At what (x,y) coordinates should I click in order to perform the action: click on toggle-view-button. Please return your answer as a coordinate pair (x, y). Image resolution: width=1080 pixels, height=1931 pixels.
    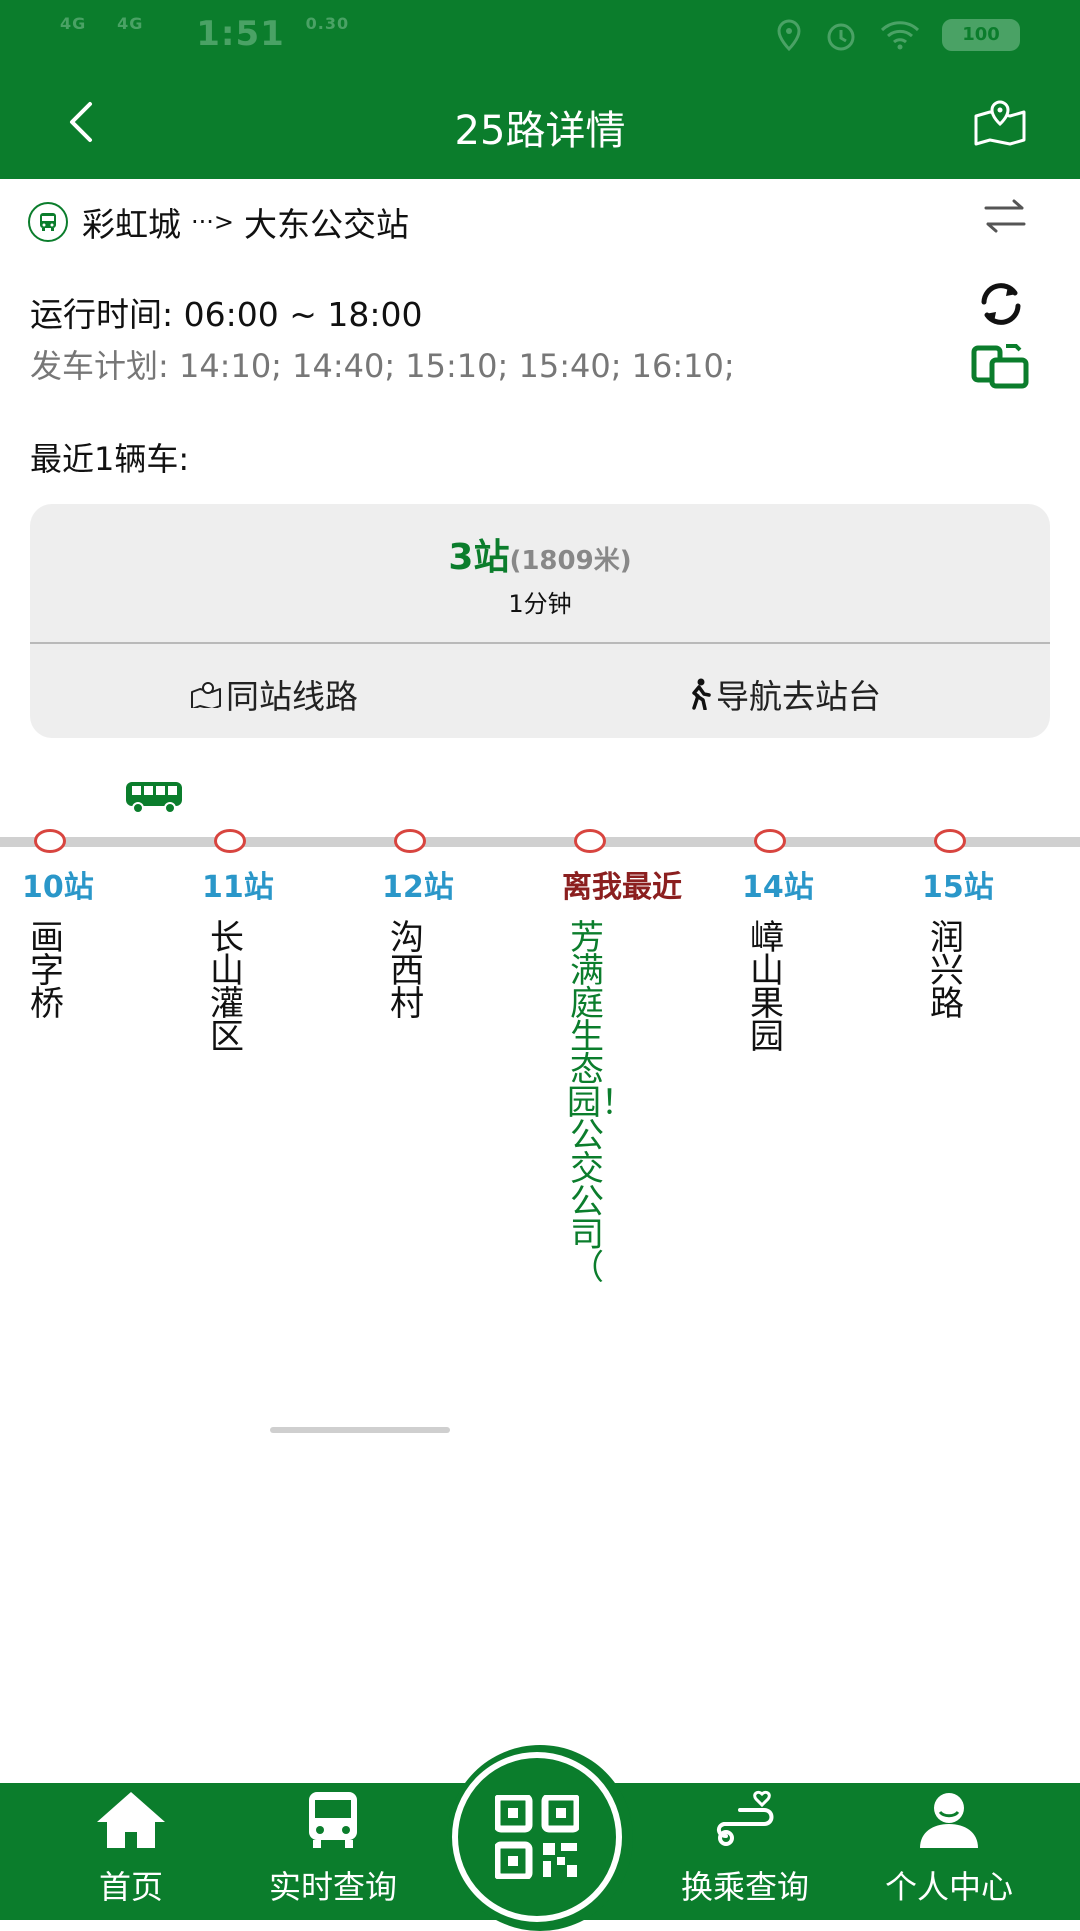
    Looking at the image, I should click on (1000, 368).